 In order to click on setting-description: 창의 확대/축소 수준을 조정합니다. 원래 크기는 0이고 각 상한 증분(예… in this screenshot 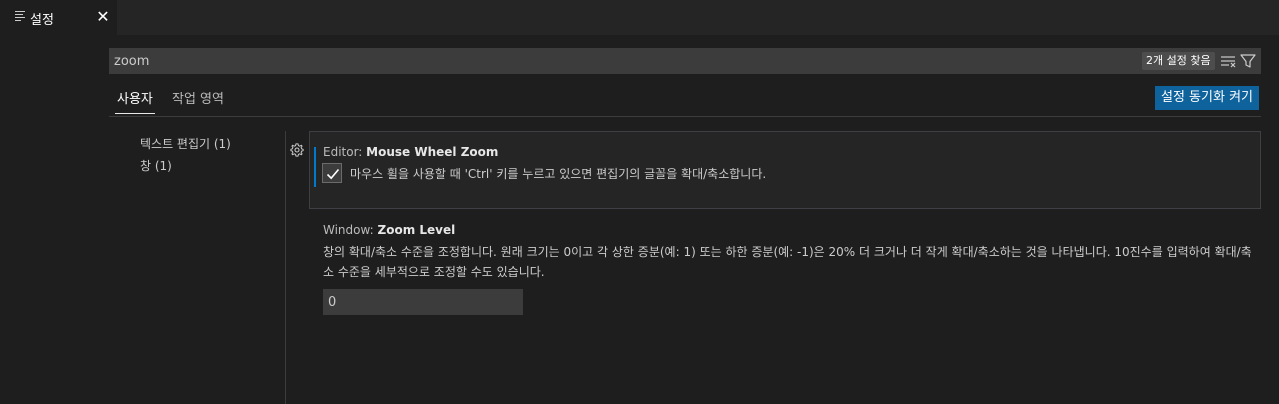, I will do `click(787, 262)`.